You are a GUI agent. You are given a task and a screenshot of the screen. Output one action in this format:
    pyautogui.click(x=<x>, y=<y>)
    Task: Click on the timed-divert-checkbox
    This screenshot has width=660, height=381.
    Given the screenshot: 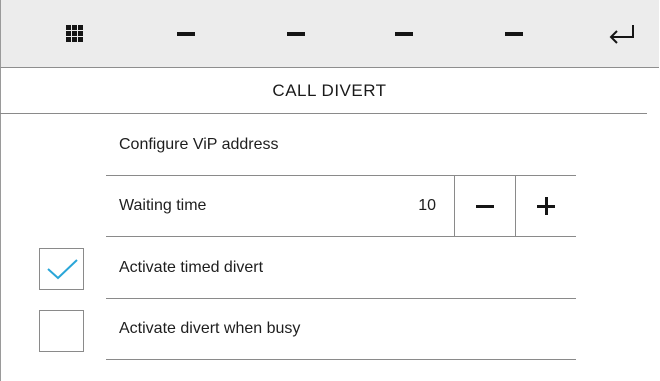 What is the action you would take?
    pyautogui.click(x=61, y=269)
    